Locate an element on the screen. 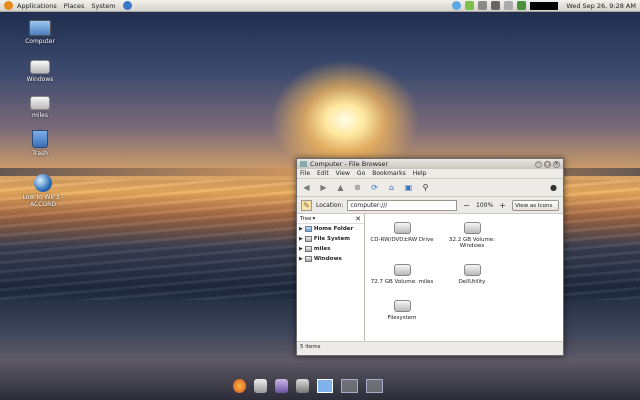 The width and height of the screenshot is (640, 400). file-item-label: DellUtility is located at coordinates (472, 282).